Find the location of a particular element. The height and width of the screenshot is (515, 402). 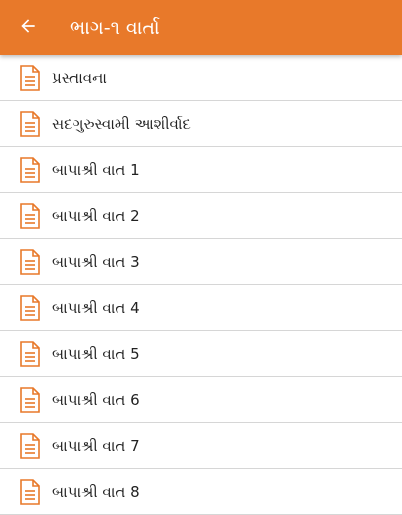

list-item: બાપાશ્રી વાત 1 is located at coordinates (201, 170).